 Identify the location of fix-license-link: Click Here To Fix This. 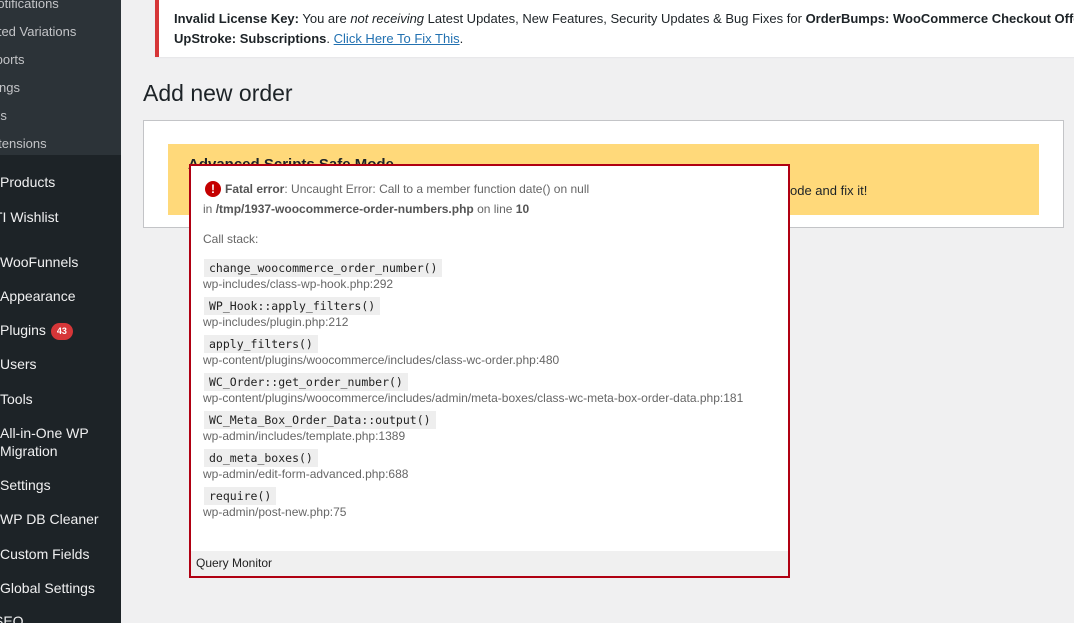
(397, 38).